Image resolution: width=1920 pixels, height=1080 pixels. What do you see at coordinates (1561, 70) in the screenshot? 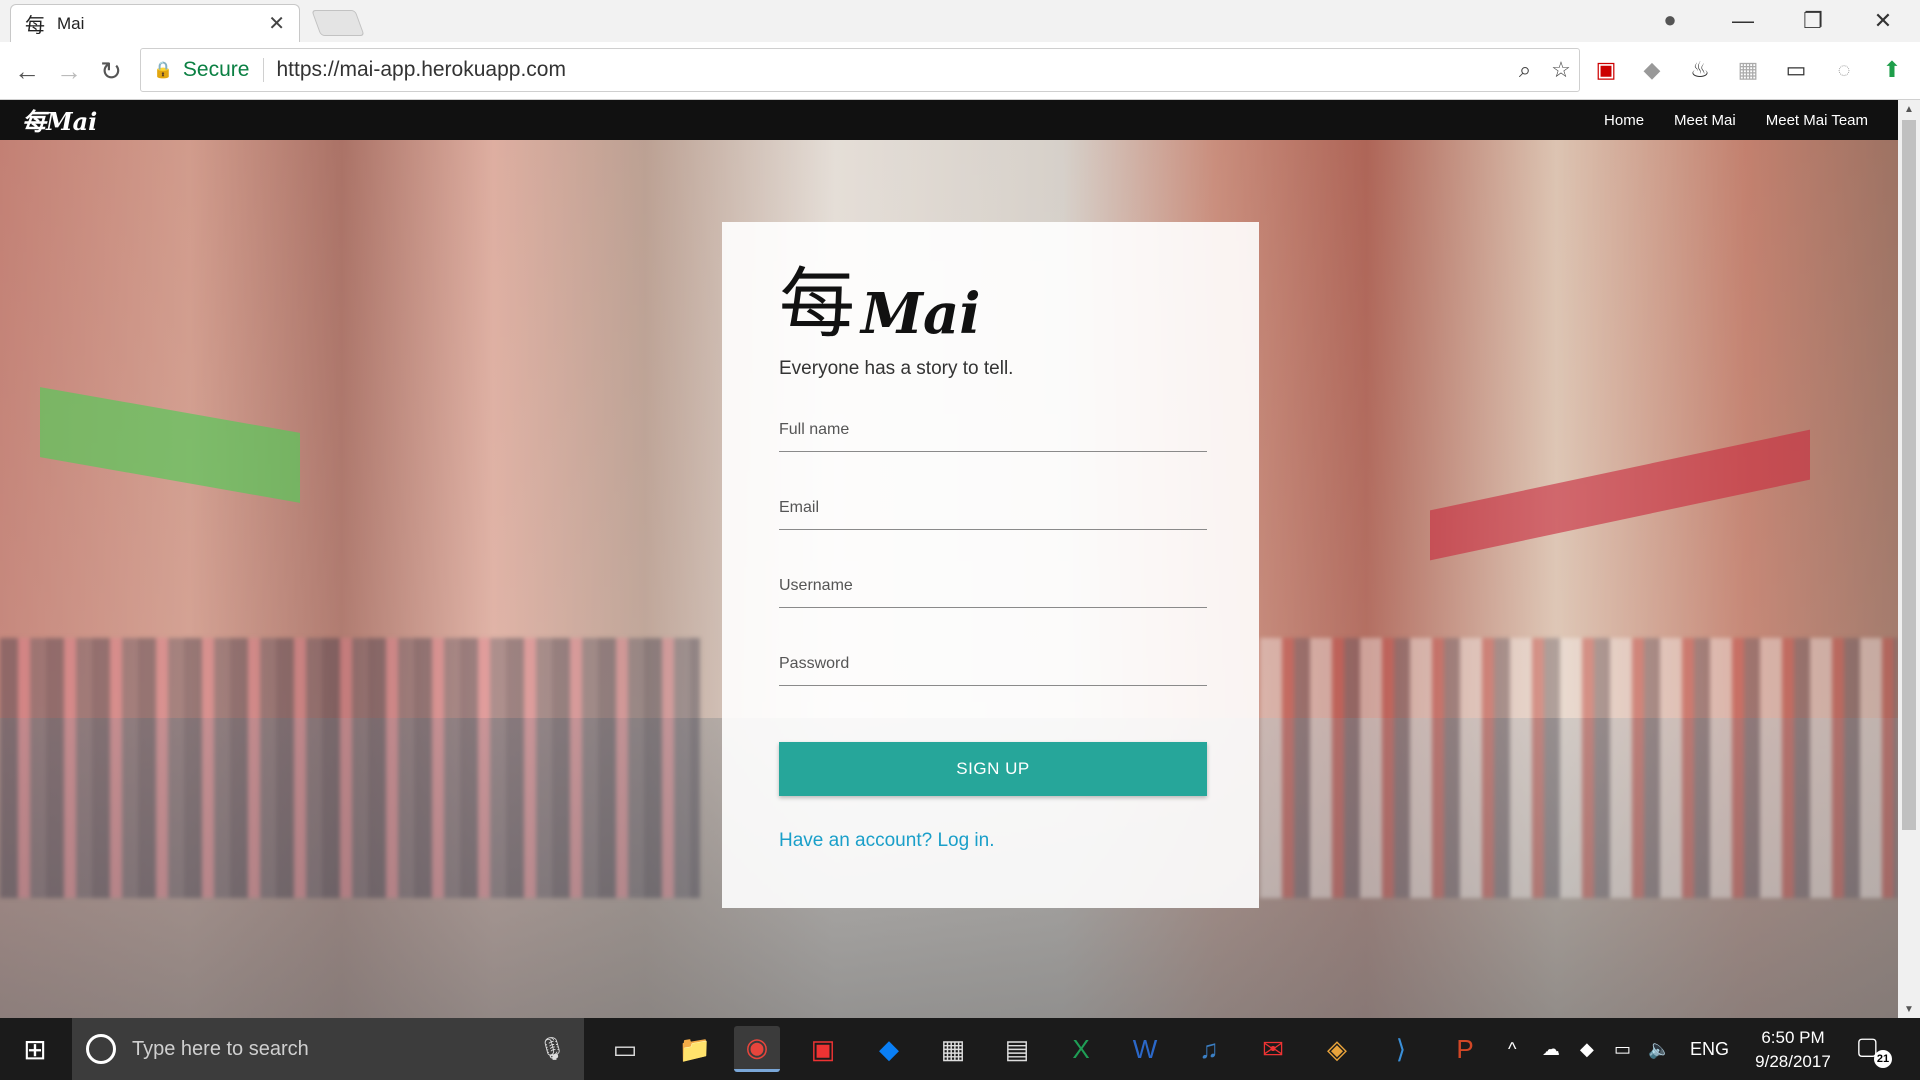
I see `bookmark-star-icon: ☆` at bounding box center [1561, 70].